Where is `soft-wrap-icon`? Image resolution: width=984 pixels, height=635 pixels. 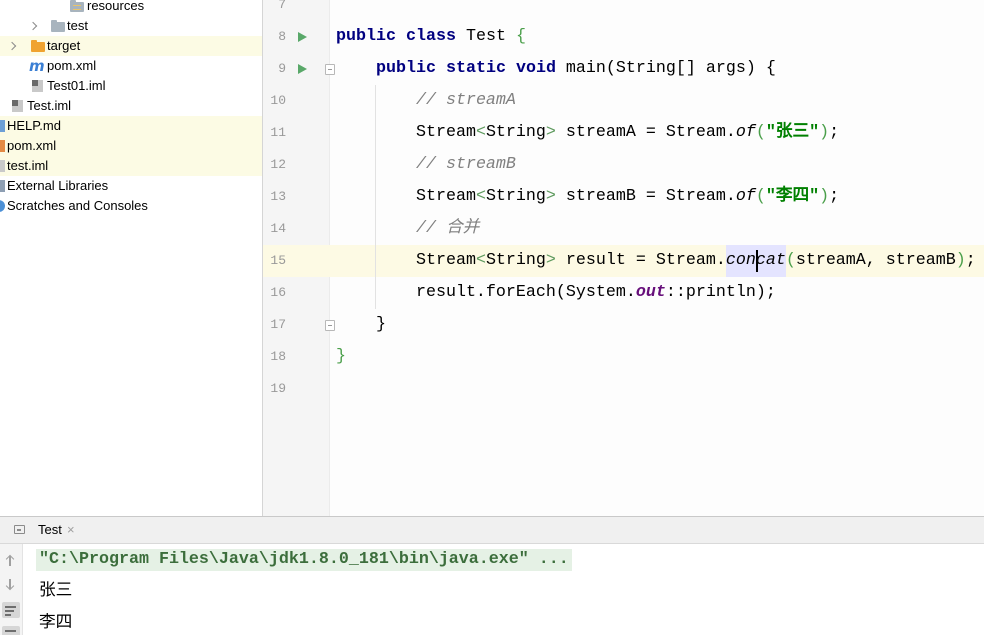
soft-wrap-icon is located at coordinates (11, 610).